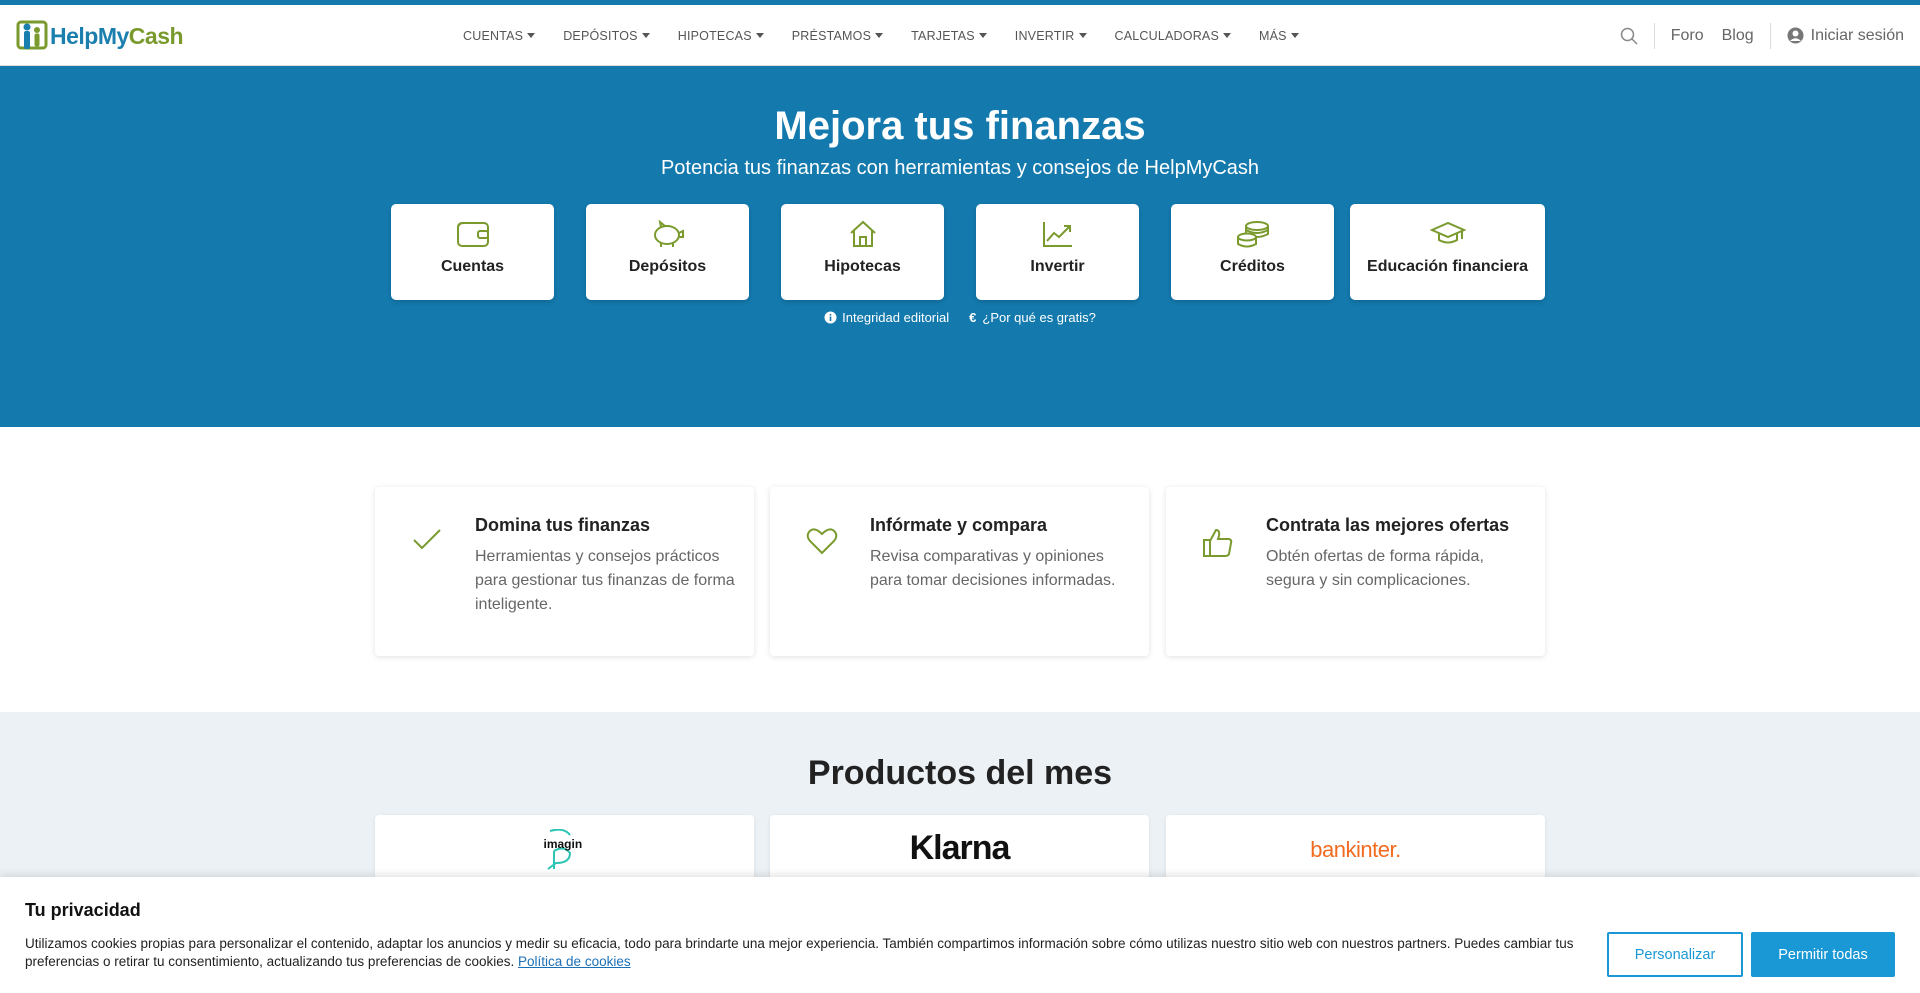 This screenshot has height=993, width=1920. I want to click on menu-item-label: PRÉSTAMOS, so click(831, 35).